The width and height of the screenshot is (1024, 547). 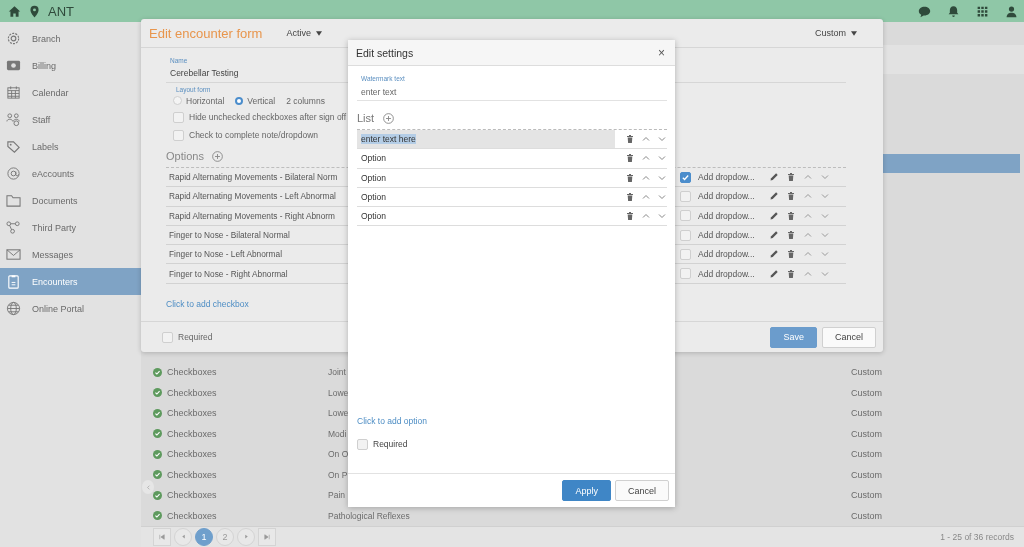 What do you see at coordinates (366, 118) in the screenshot?
I see `section-heading: List` at bounding box center [366, 118].